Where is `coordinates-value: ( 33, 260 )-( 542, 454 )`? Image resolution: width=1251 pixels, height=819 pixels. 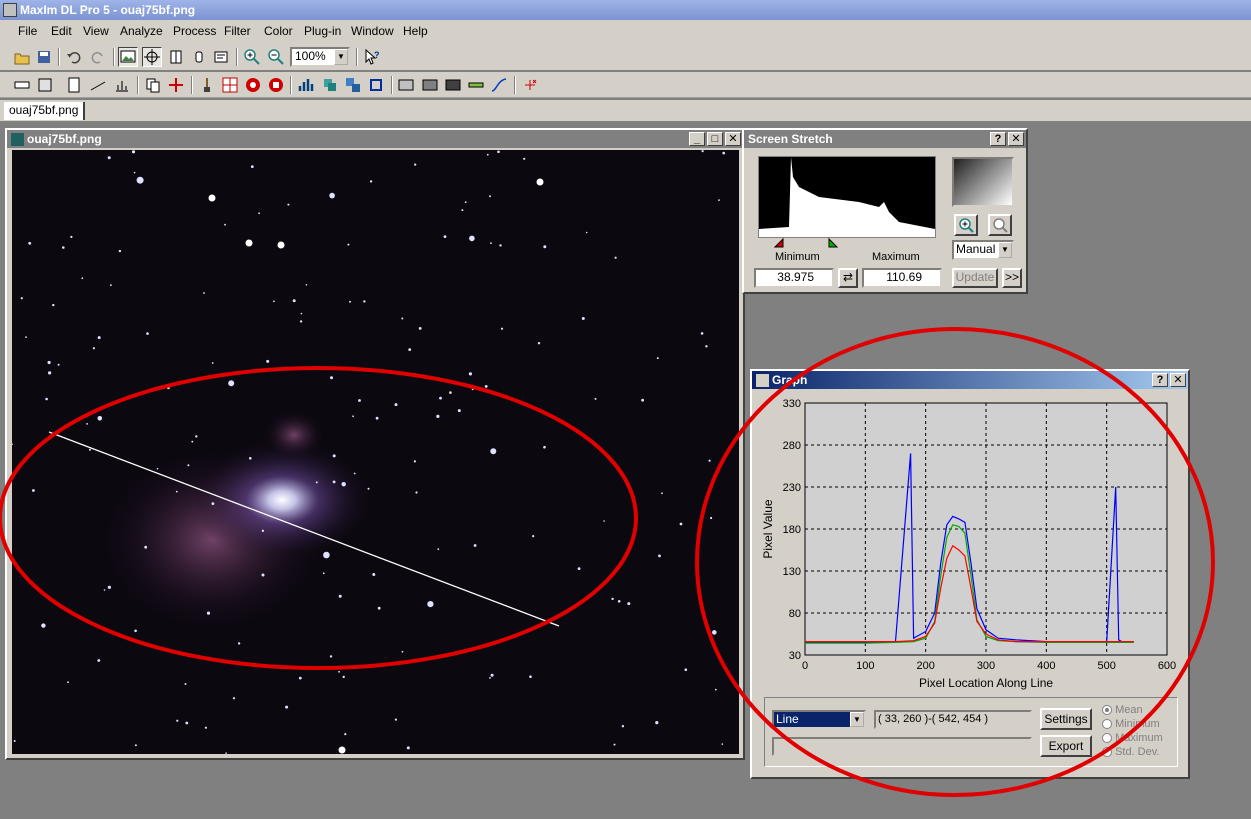 coordinates-value: ( 33, 260 )-( 542, 454 ) is located at coordinates (933, 719).